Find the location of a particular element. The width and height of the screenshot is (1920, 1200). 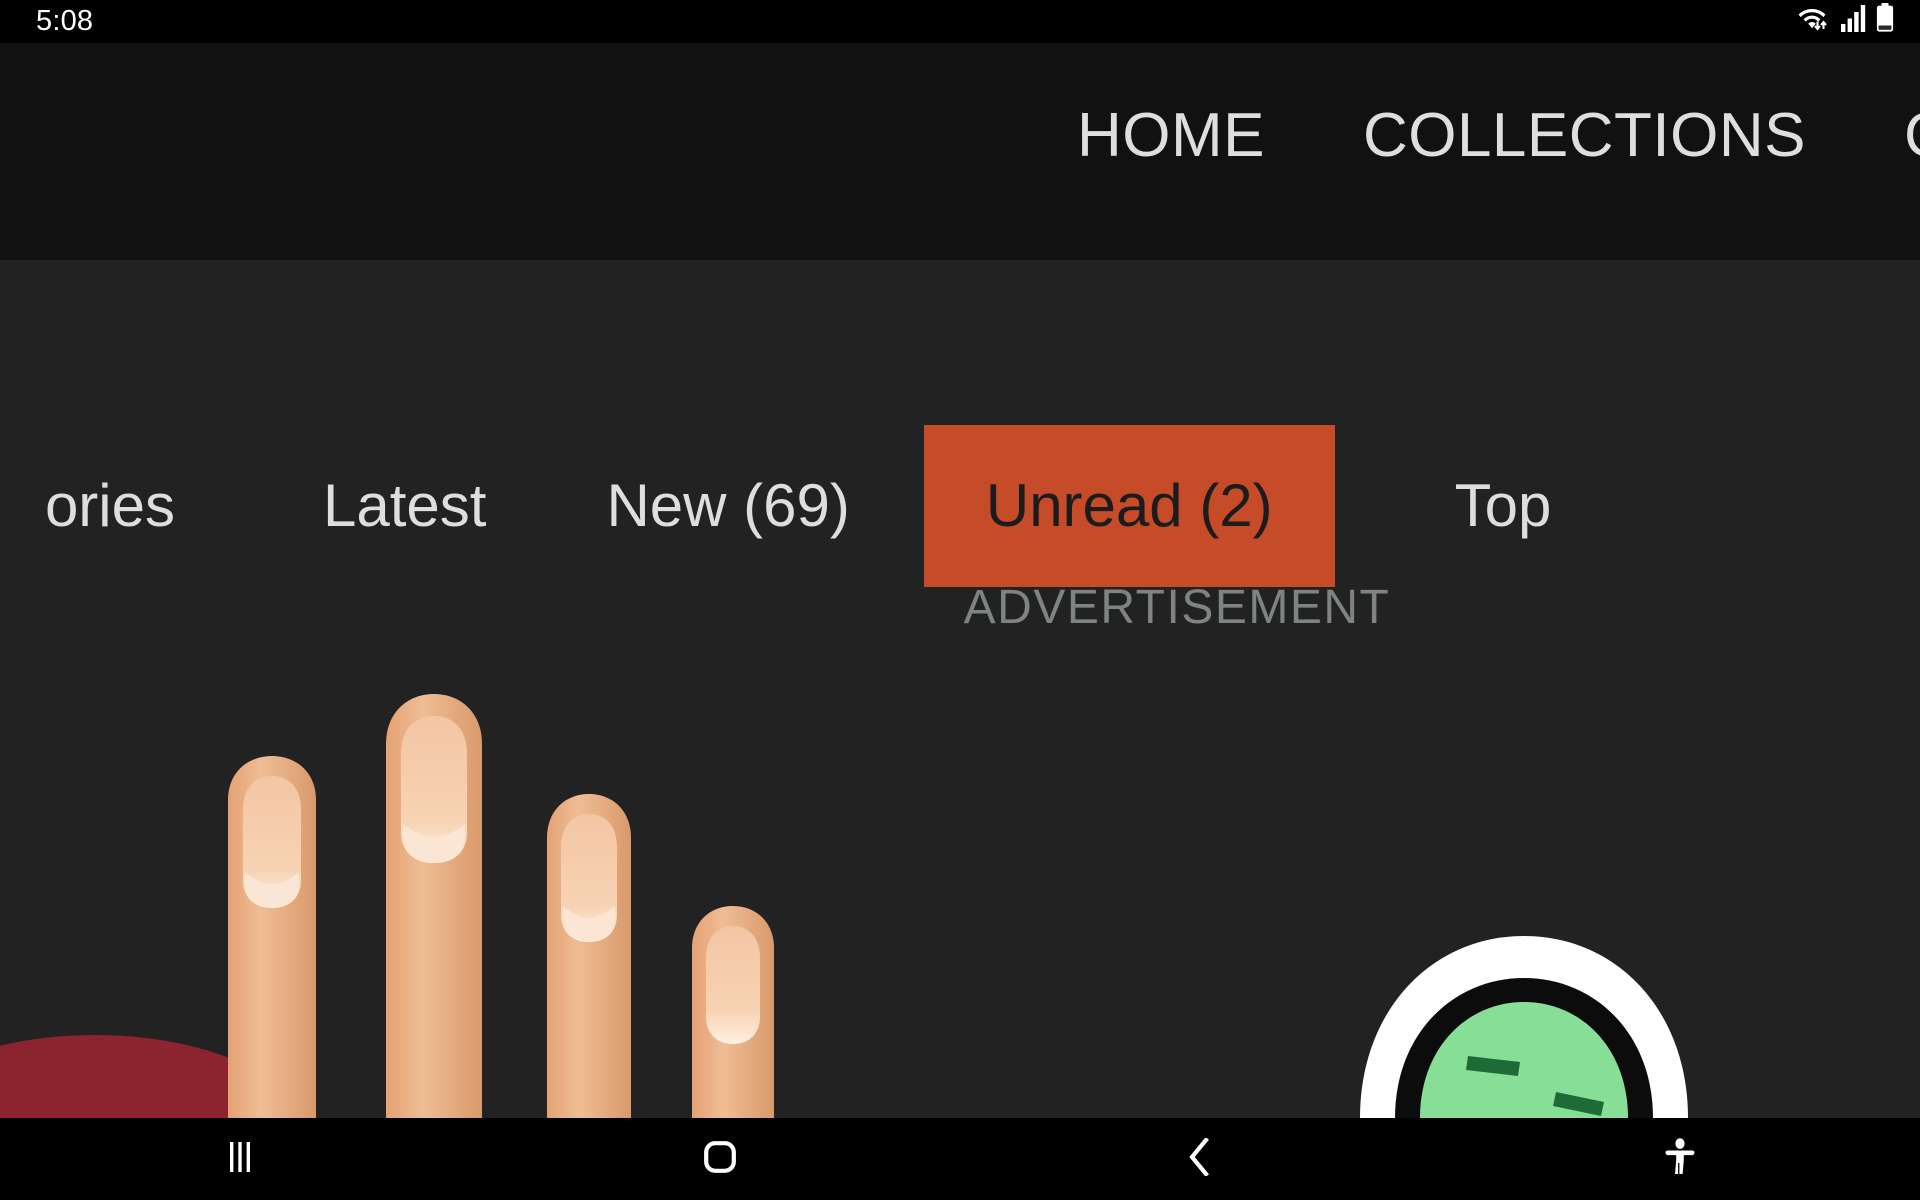

tab-strip: ories Latest New (69) Unread (2) Top is located at coordinates (960, 506).